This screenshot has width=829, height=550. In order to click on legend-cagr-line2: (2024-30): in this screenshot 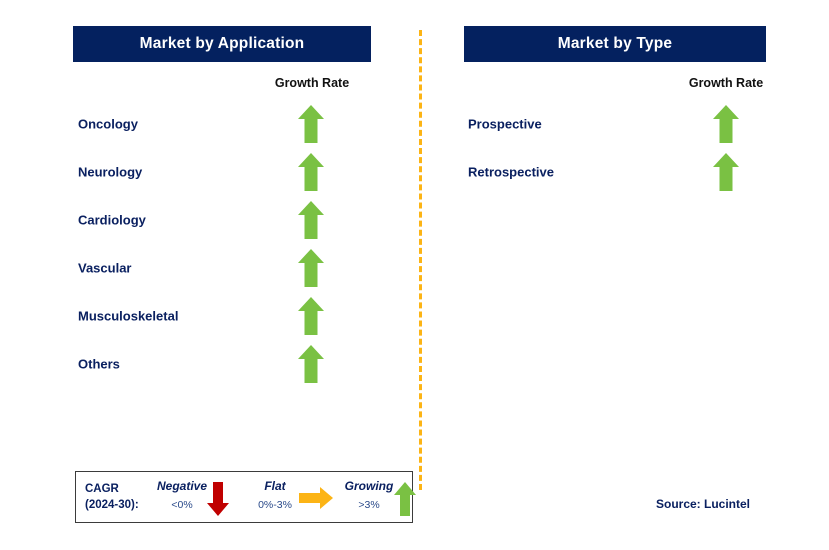, I will do `click(112, 505)`.